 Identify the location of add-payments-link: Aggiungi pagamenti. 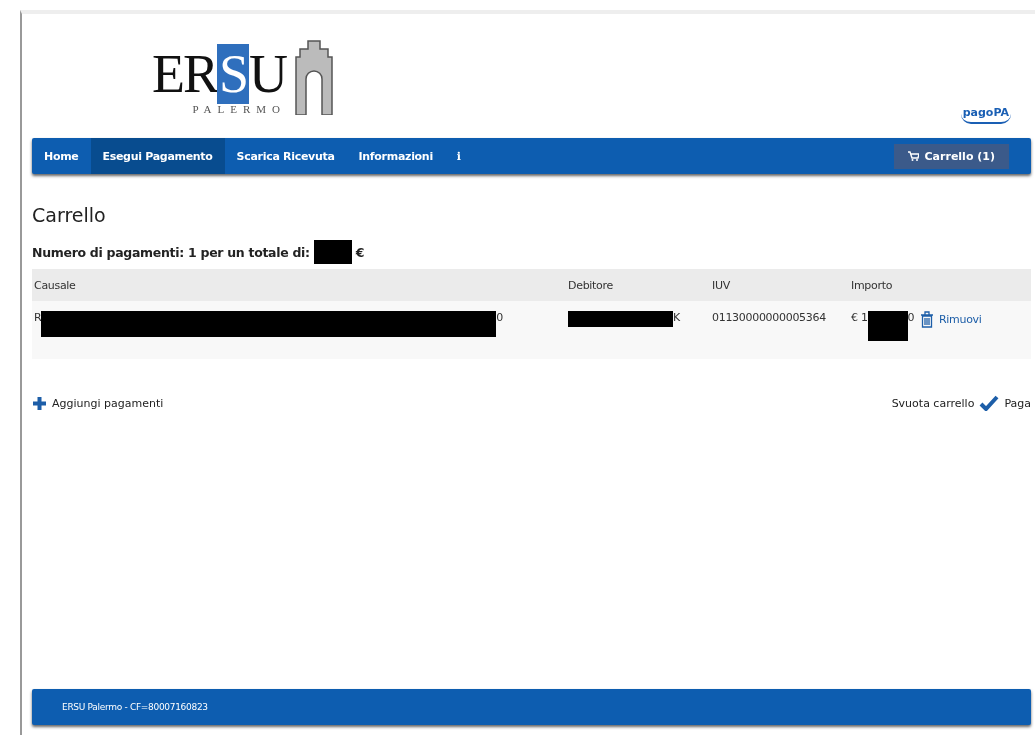
(98, 403).